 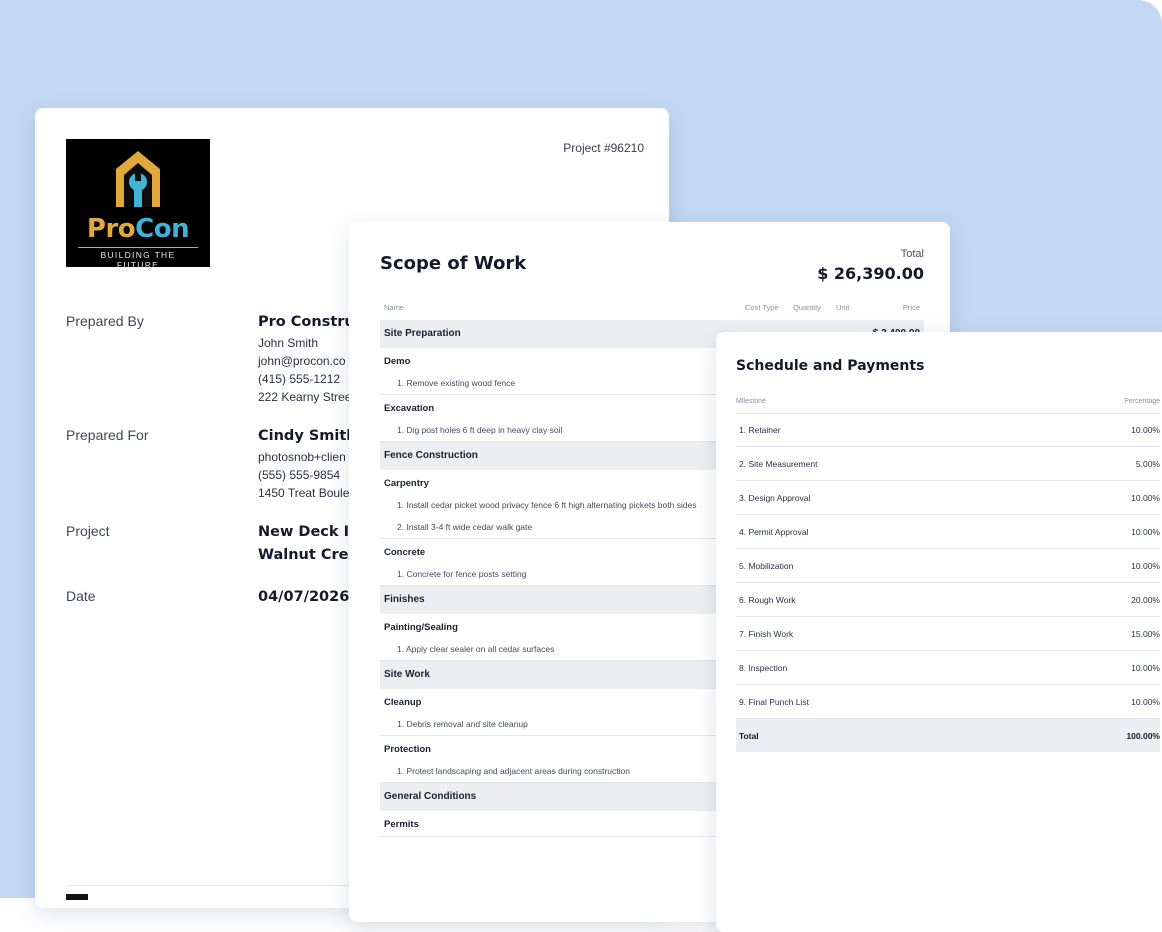 What do you see at coordinates (870, 273) in the screenshot?
I see `scope-total-value: $ 26,390.00` at bounding box center [870, 273].